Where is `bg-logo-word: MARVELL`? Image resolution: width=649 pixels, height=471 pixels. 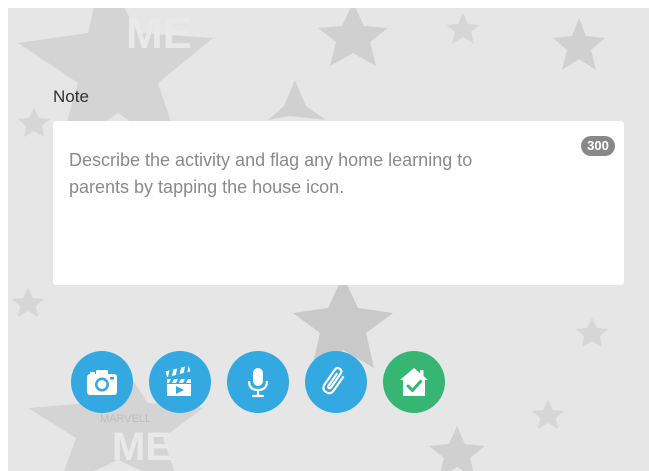
bg-logo-word: MARVELL is located at coordinates (125, 419).